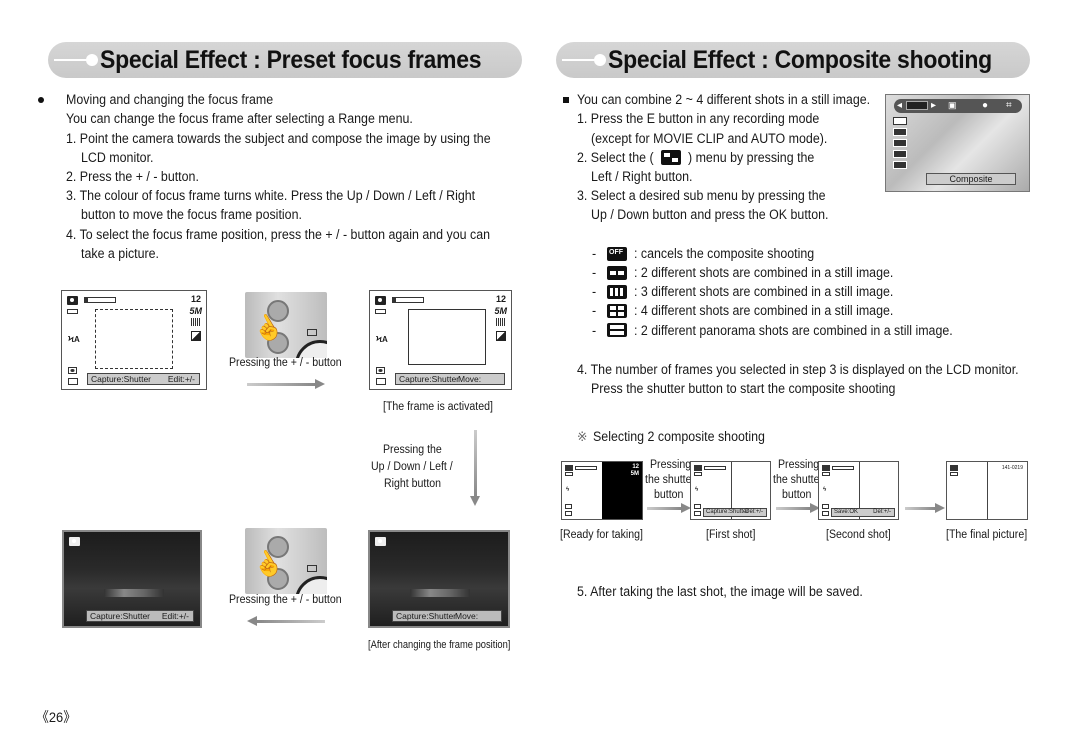 The height and width of the screenshot is (746, 1080). Describe the element at coordinates (863, 512) in the screenshot. I see `seq-status-bar: Save:OK Del:+/-` at that location.